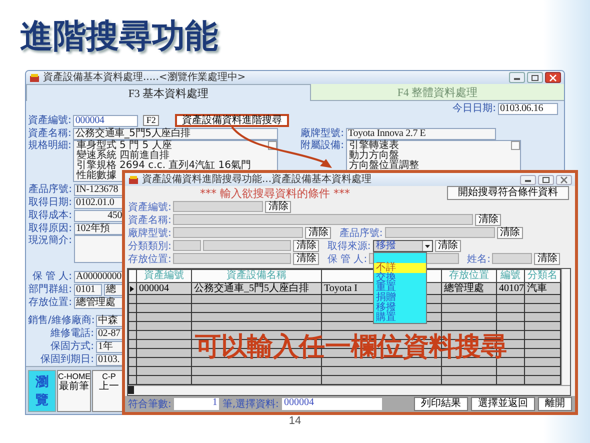  Describe the element at coordinates (528, 108) in the screenshot. I see `text-field: 0103.06.16` at that location.